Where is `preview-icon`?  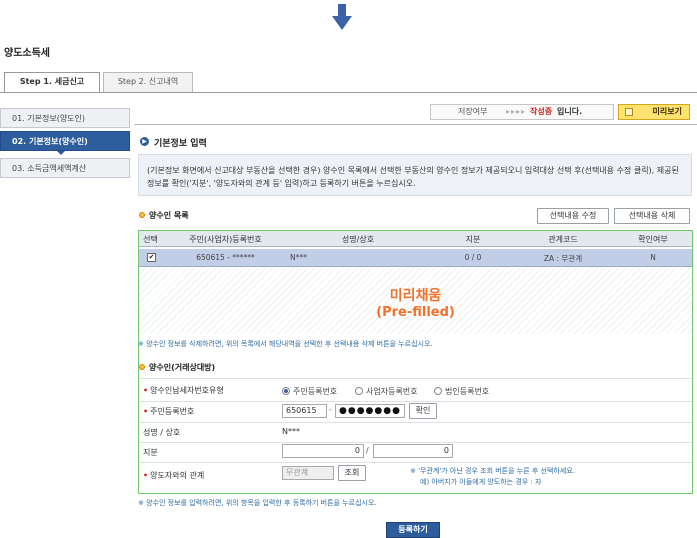
preview-icon is located at coordinates (629, 112).